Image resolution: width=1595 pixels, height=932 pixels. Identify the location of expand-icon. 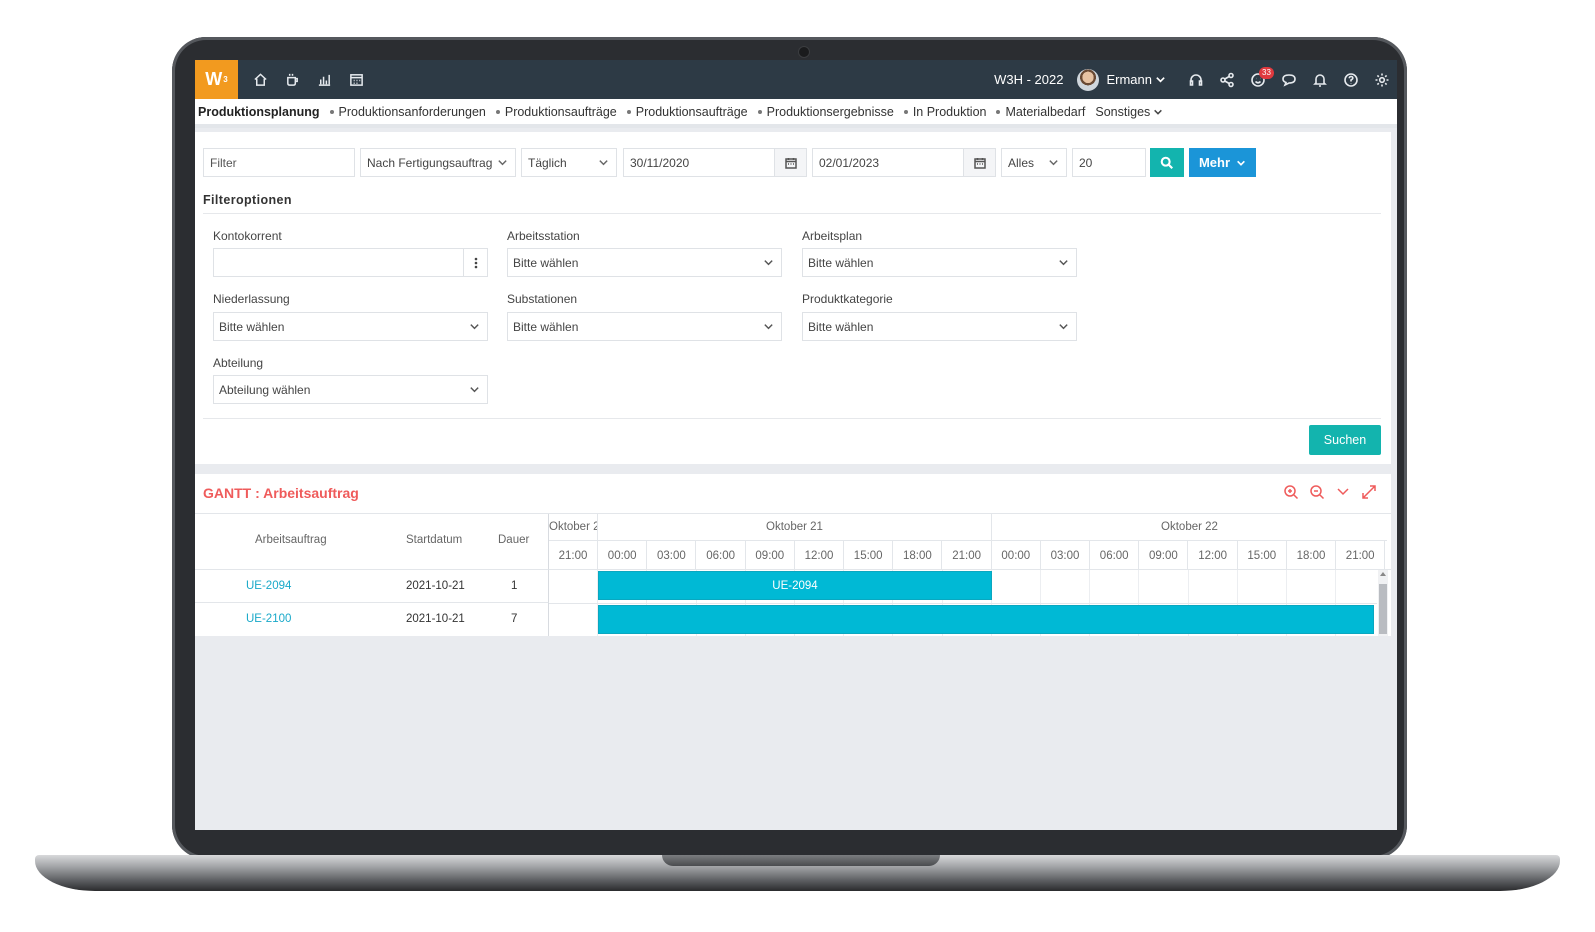
(1369, 492).